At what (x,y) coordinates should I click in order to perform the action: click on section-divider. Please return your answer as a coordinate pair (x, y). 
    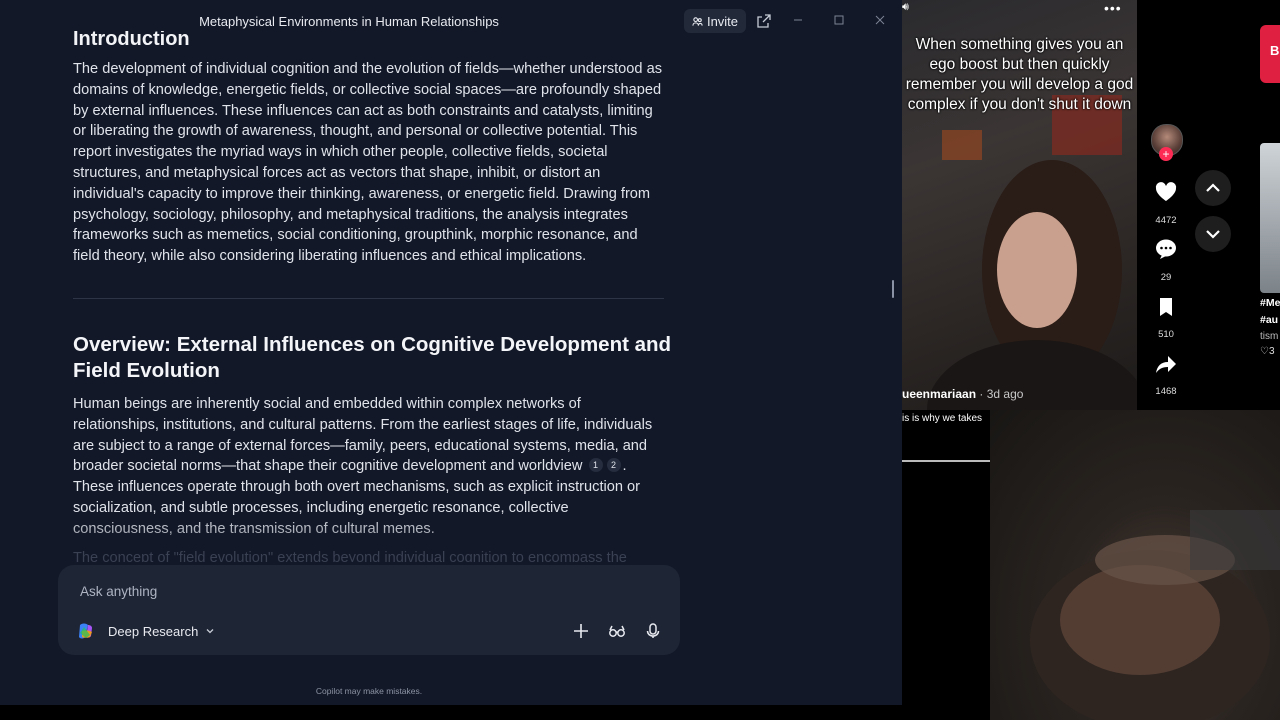
    Looking at the image, I should click on (368, 298).